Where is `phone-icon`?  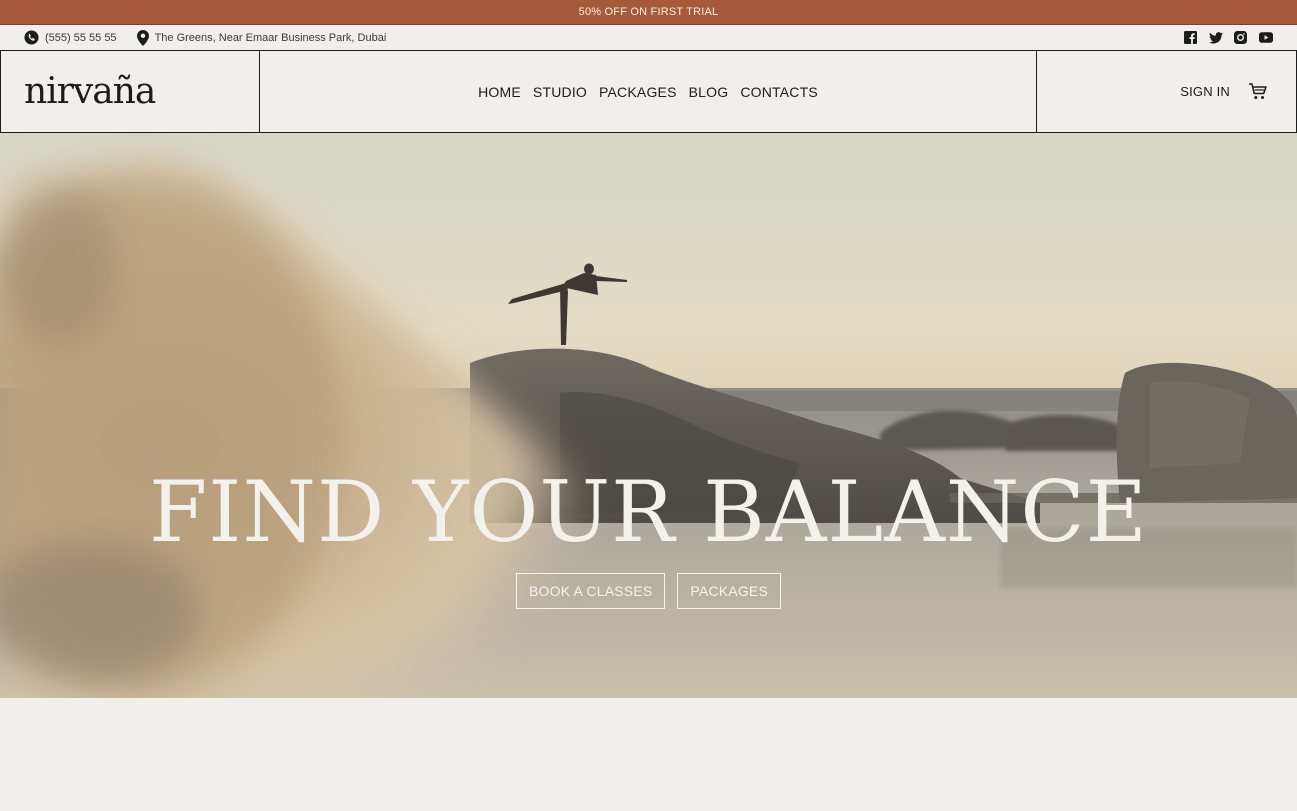
phone-icon is located at coordinates (31, 37).